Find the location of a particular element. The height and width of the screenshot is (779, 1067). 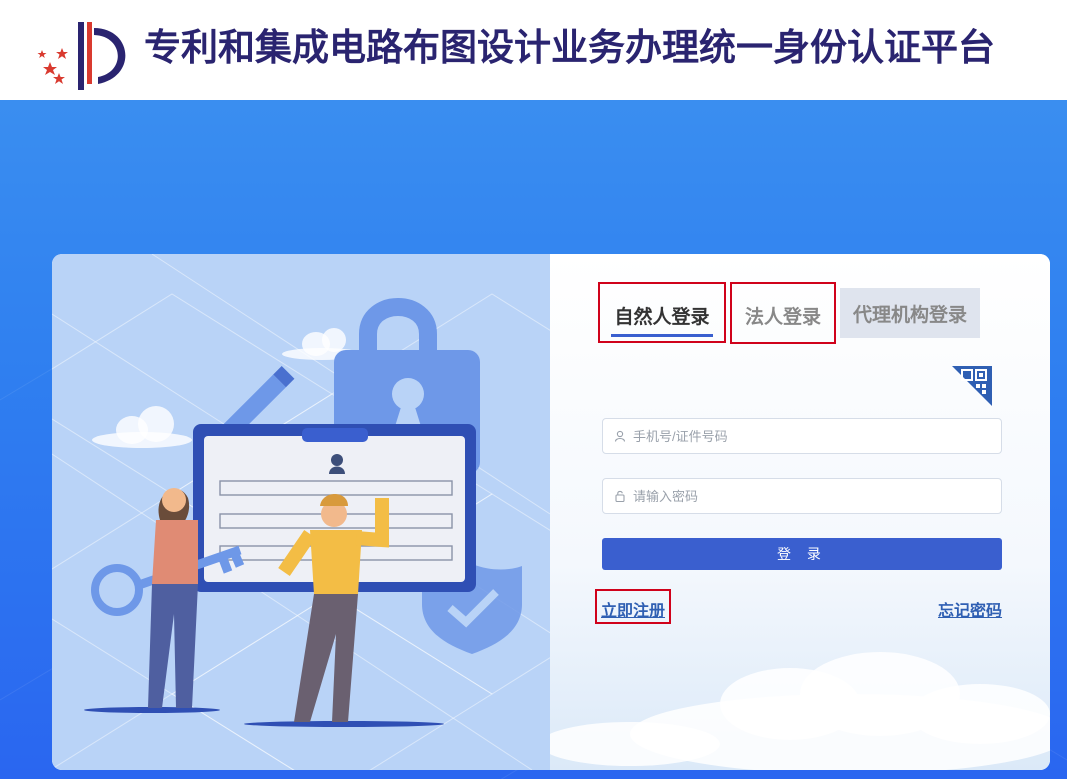

account-field is located at coordinates (802, 436).